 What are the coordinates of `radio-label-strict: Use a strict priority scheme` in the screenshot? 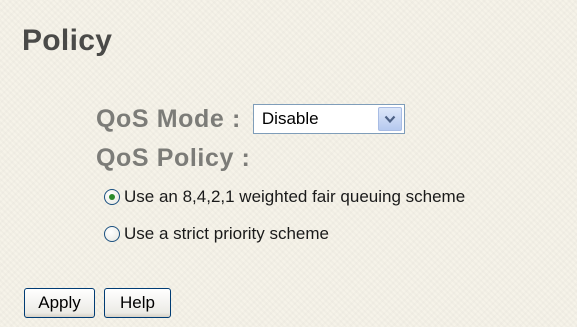 It's located at (226, 234).